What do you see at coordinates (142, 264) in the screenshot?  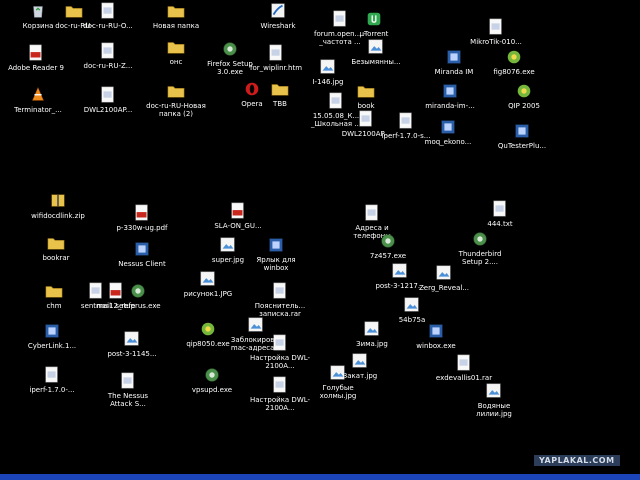 I see `desktop-icon-label: Nessus Client` at bounding box center [142, 264].